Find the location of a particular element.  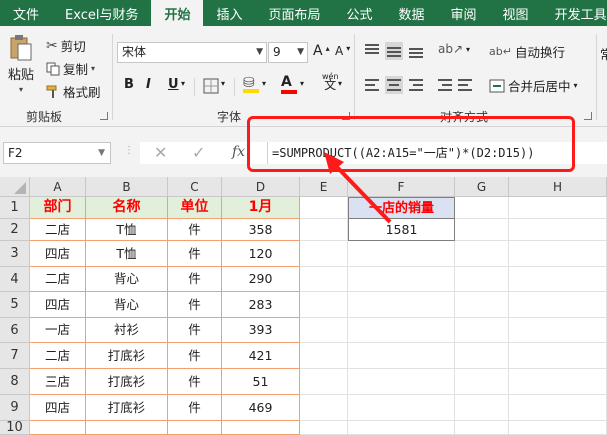

font-name-combo: 宋体 ▼ is located at coordinates (192, 52).